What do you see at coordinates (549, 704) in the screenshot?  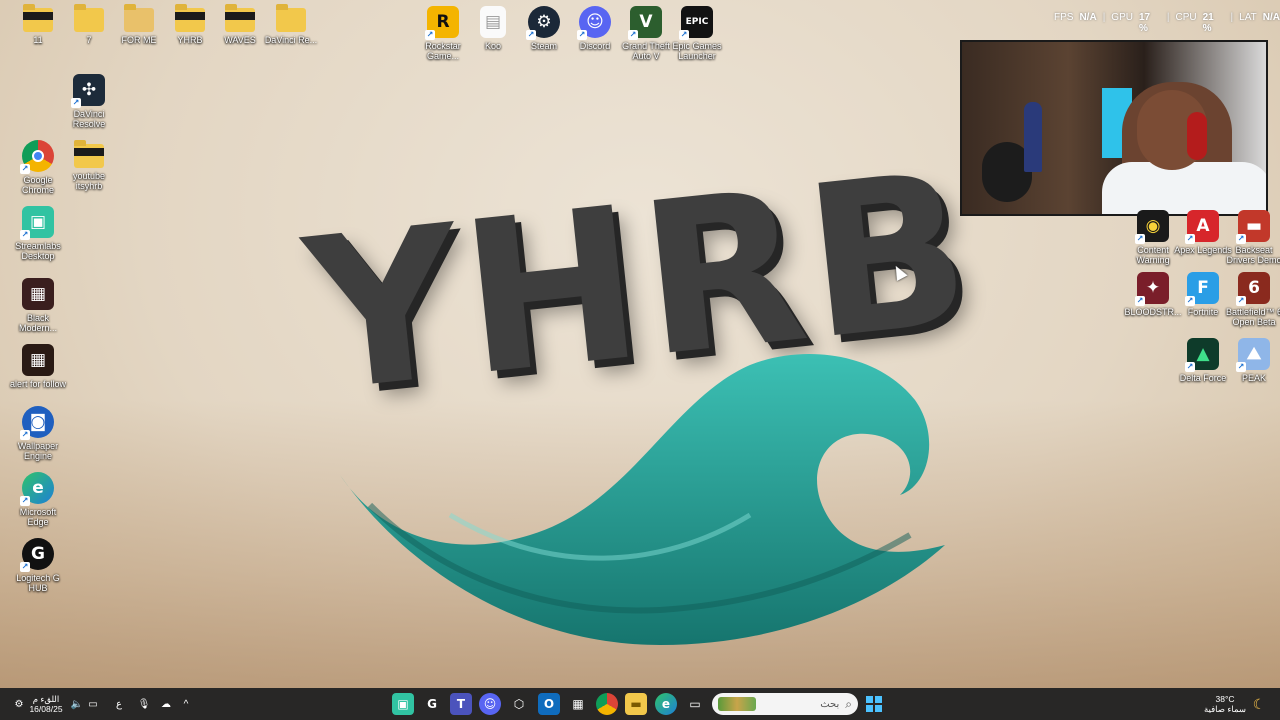 I see `taskbar-outlook-icon: O` at bounding box center [549, 704].